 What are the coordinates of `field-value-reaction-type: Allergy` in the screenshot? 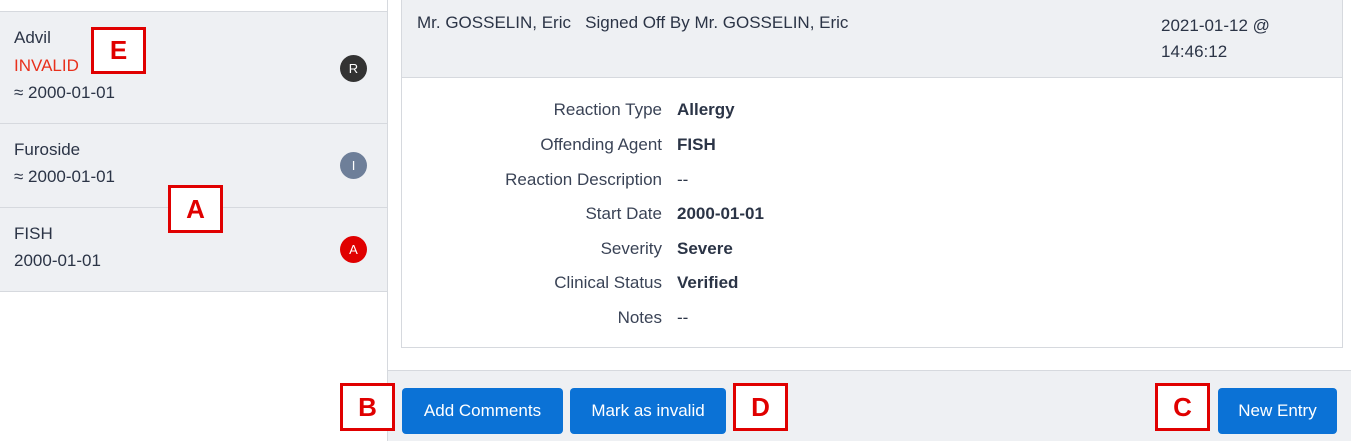 It's located at (706, 109).